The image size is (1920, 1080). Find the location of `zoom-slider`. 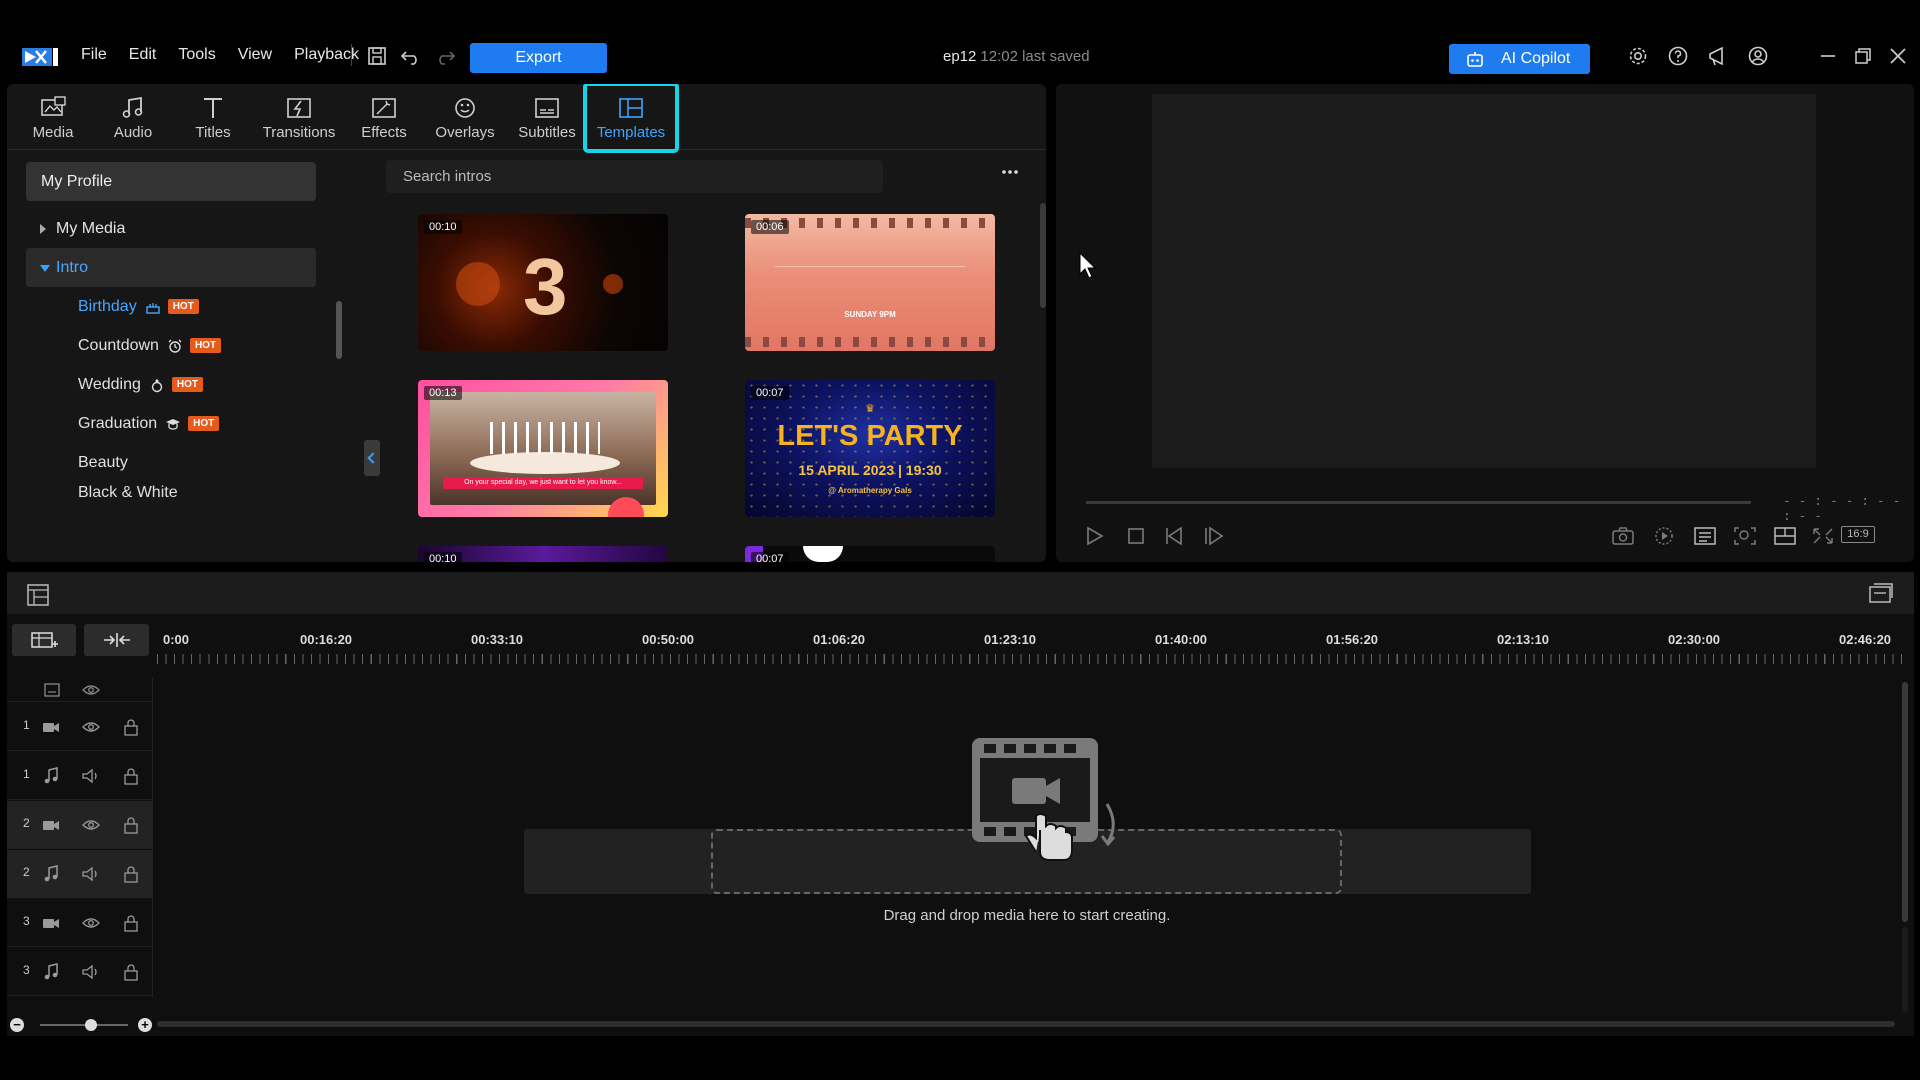

zoom-slider is located at coordinates (84, 1025).